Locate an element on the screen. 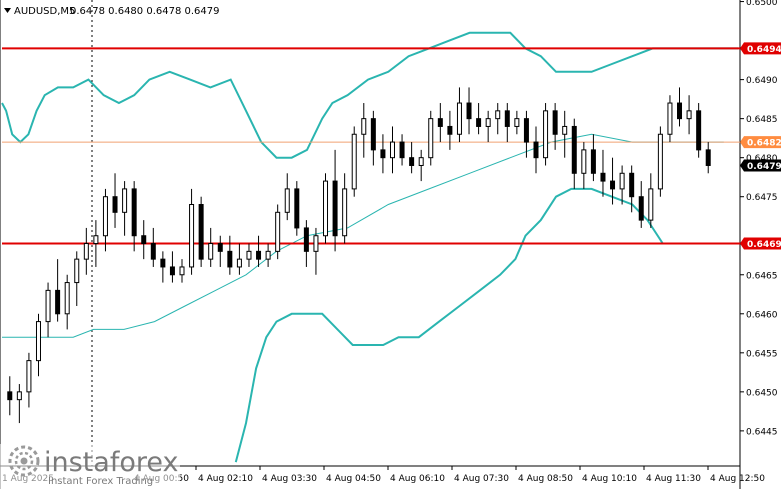 This screenshot has height=493, width=781. price-tick-label: 0.6485 is located at coordinates (762, 120).